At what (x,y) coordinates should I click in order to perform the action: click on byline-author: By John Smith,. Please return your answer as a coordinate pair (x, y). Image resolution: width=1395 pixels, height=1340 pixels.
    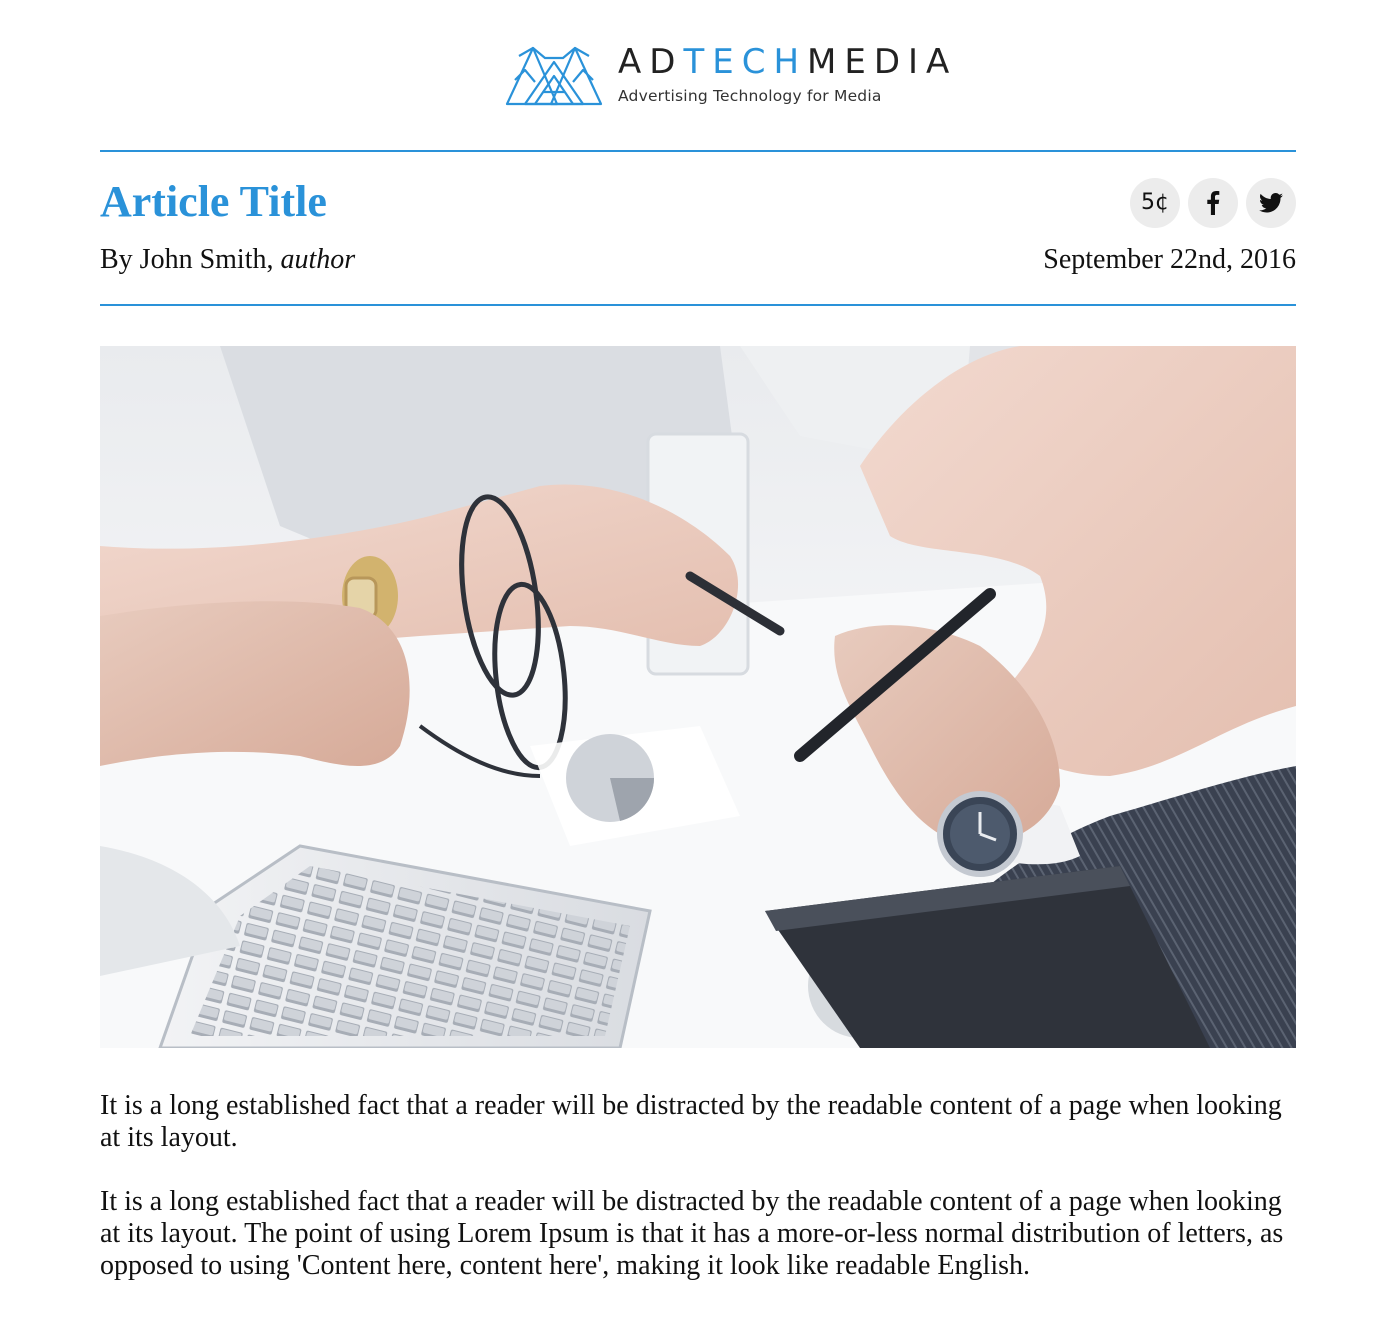
    Looking at the image, I should click on (190, 259).